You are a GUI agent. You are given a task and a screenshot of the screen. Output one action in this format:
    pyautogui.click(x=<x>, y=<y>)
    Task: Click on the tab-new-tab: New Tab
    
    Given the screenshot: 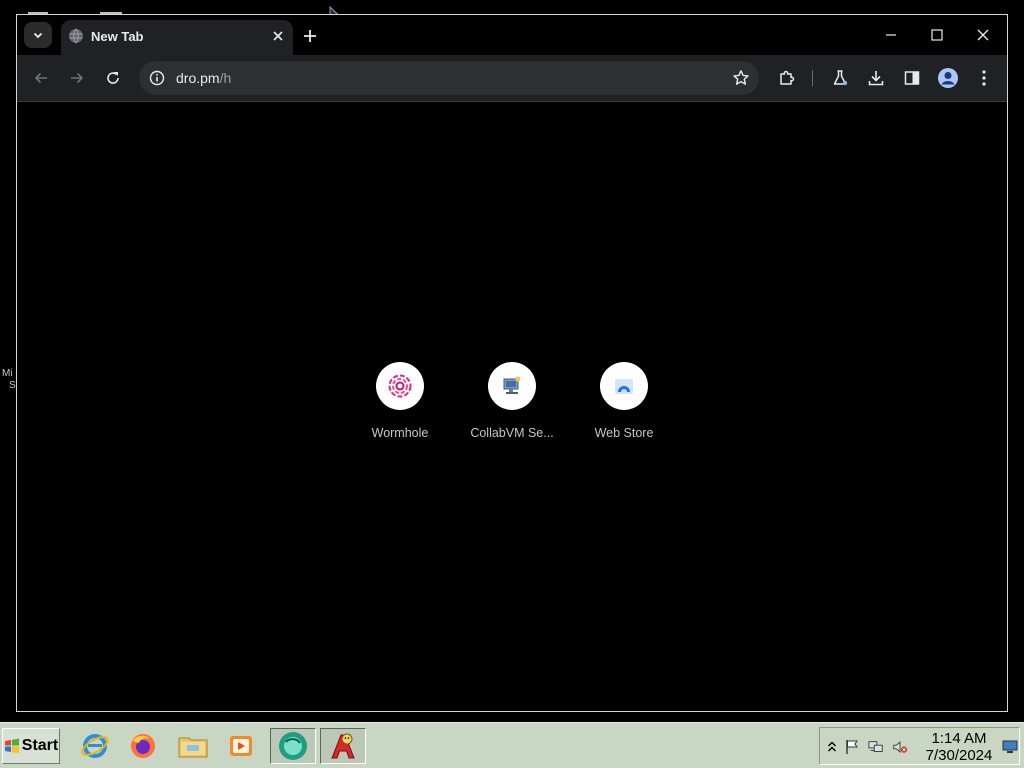 What is the action you would take?
    pyautogui.click(x=177, y=37)
    